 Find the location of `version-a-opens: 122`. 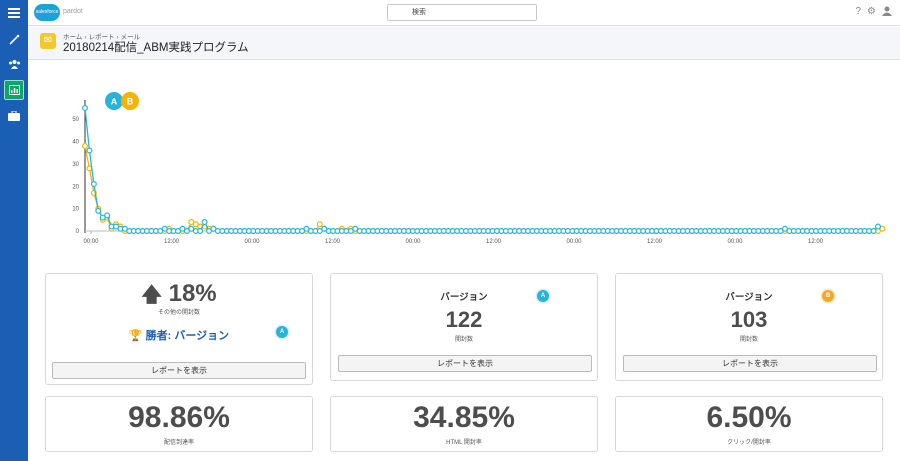

version-a-opens: 122 is located at coordinates (464, 319).